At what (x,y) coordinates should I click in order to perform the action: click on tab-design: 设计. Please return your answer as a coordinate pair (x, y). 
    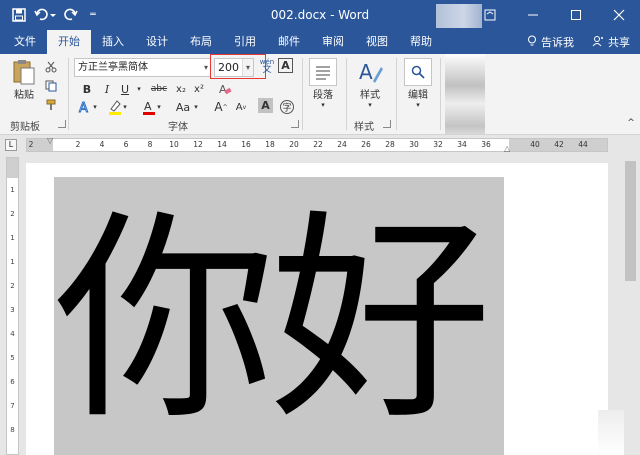
    Looking at the image, I should click on (157, 42).